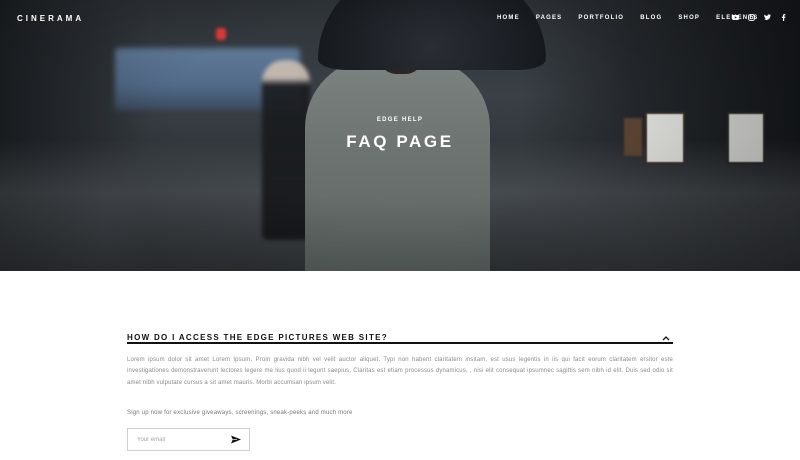 The width and height of the screenshot is (800, 460). I want to click on chevron-up-icon, so click(666, 334).